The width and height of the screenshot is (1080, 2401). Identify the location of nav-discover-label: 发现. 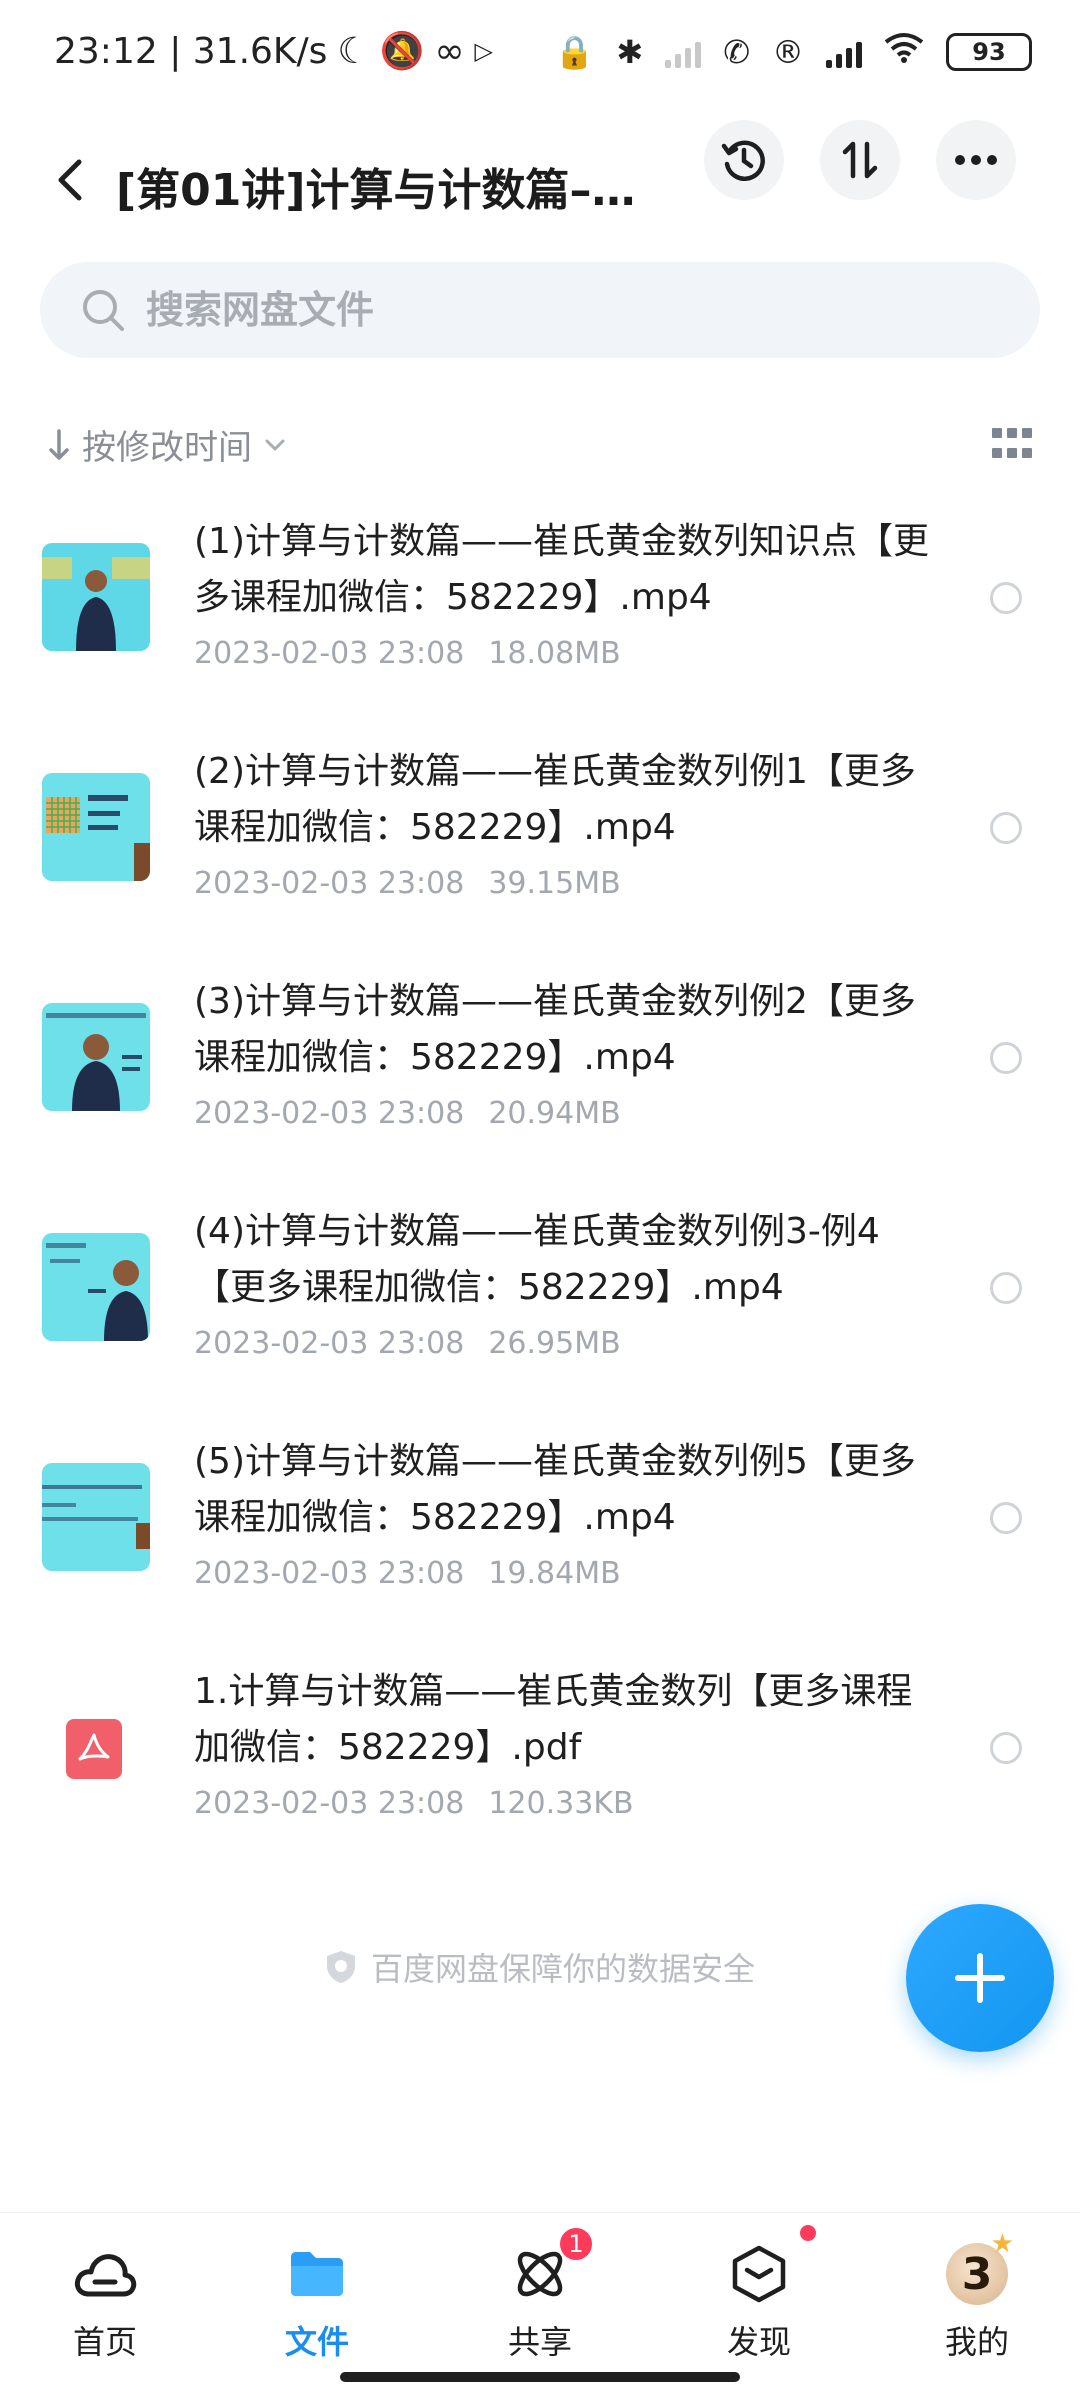
(758, 2342).